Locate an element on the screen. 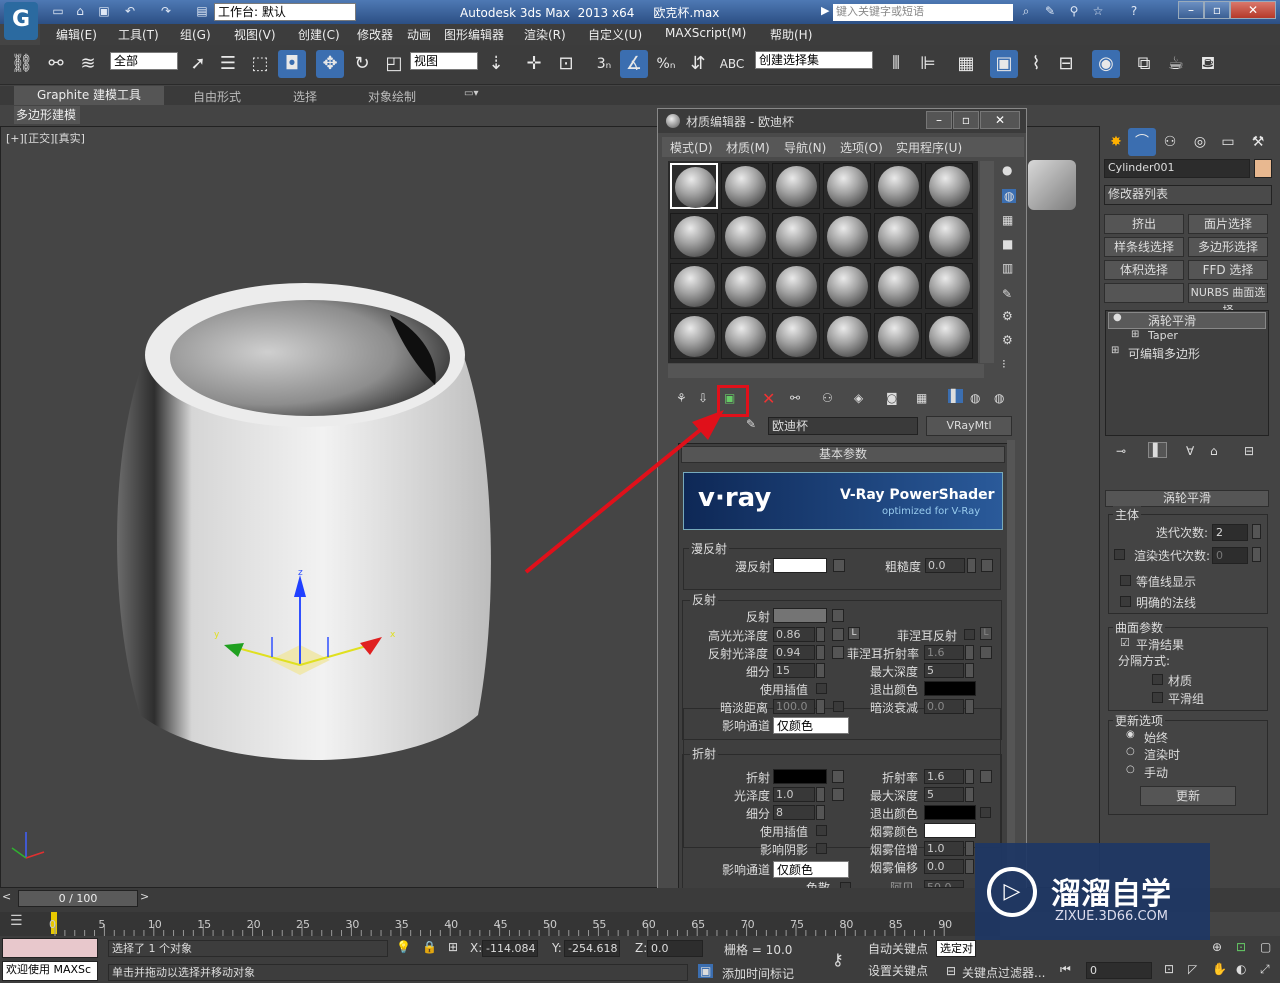 The width and height of the screenshot is (1280, 983). dim-dist-spinner is located at coordinates (820, 706).